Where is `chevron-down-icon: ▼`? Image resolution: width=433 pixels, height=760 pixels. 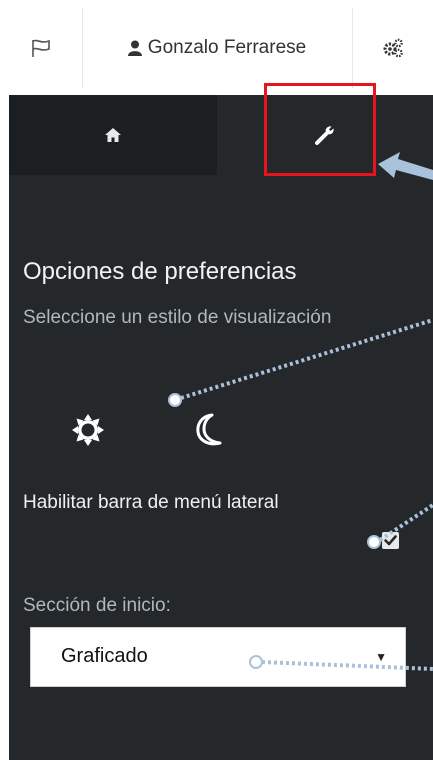
chevron-down-icon: ▼ is located at coordinates (381, 657).